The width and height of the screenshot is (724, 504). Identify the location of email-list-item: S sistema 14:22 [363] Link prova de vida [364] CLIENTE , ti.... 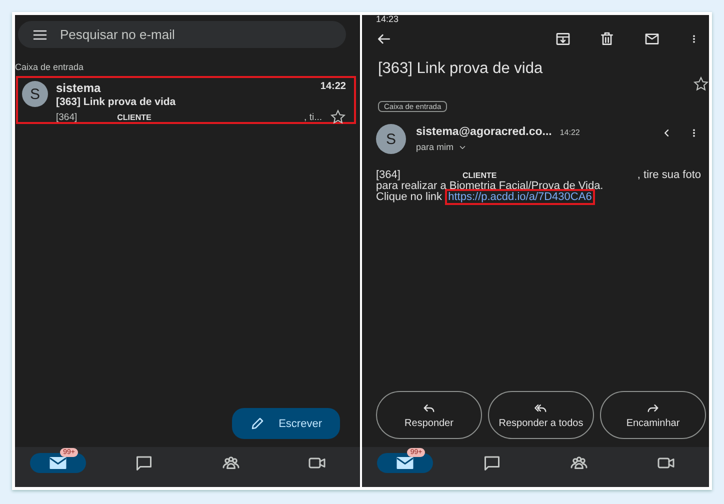
(186, 100).